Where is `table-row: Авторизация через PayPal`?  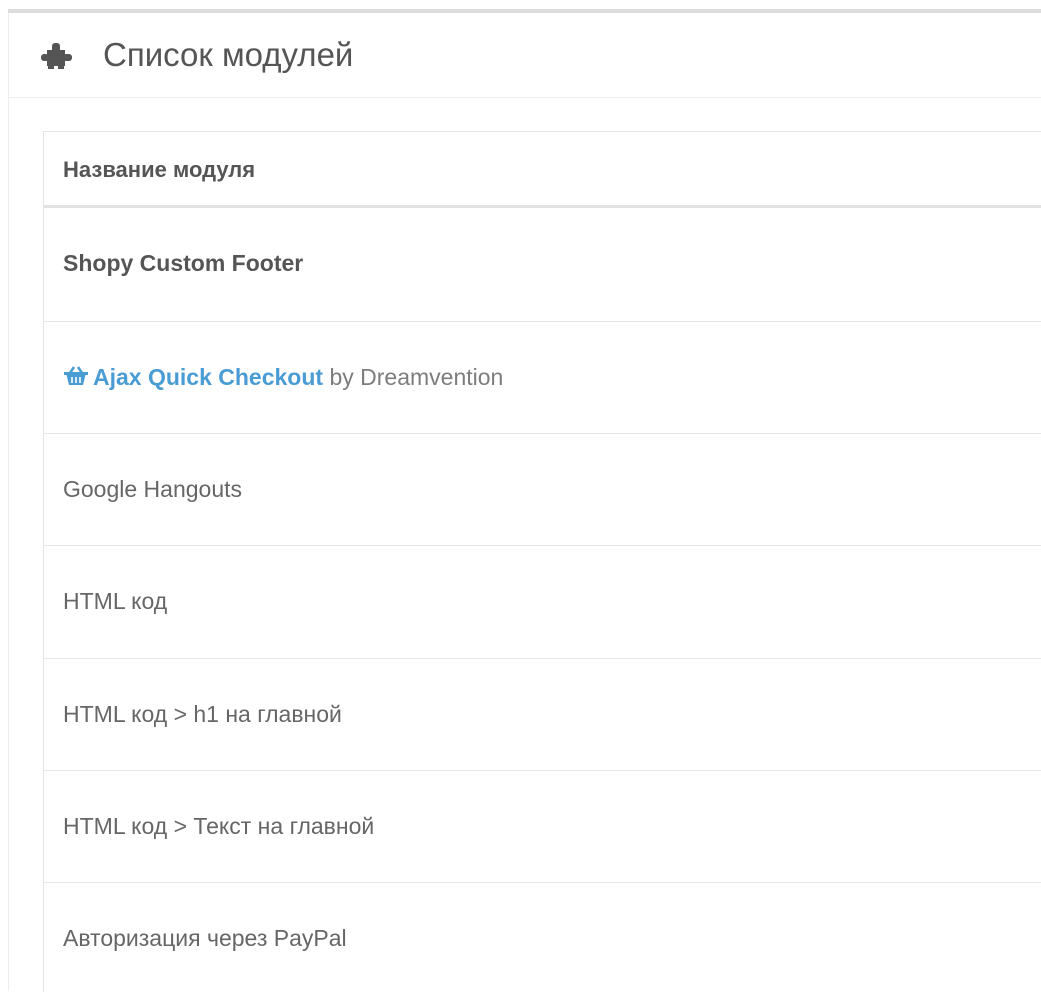 table-row: Авторизация через PayPal is located at coordinates (542, 937).